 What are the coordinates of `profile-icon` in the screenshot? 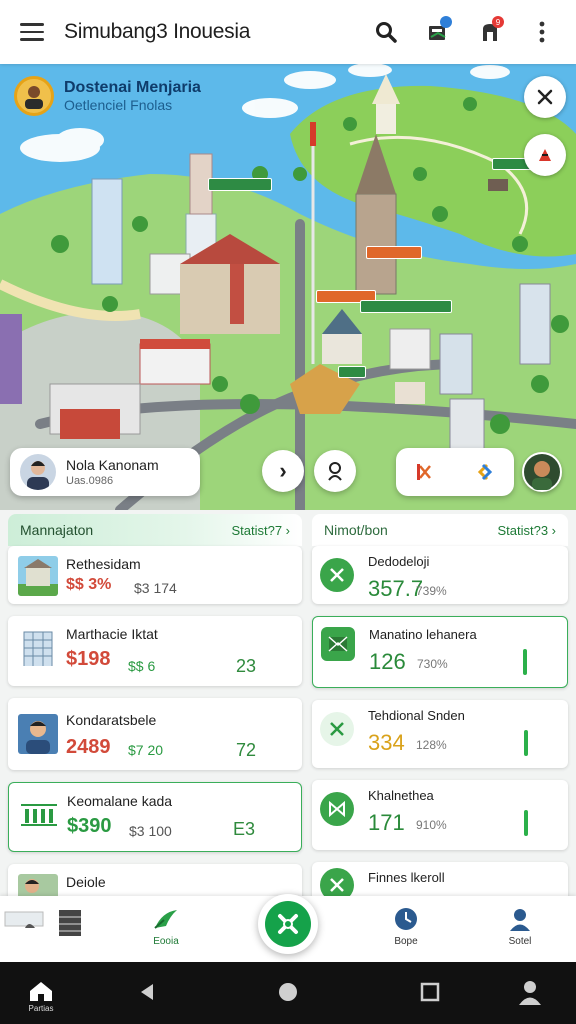 It's located at (520, 920).